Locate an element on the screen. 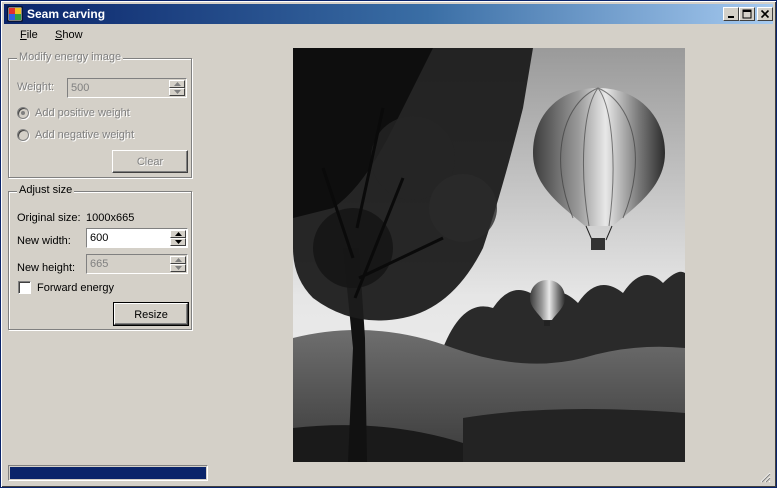  minimize-button is located at coordinates (731, 14).